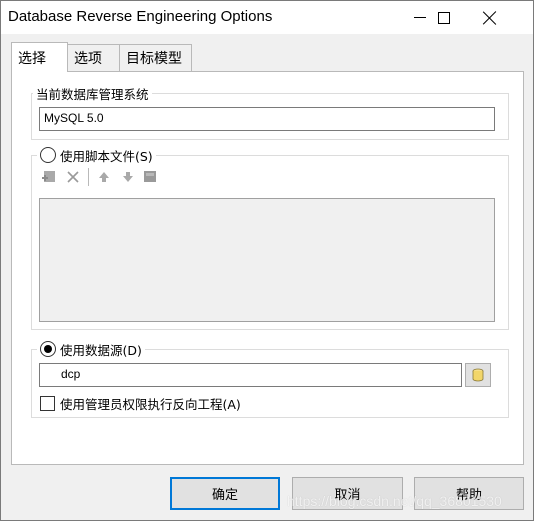 This screenshot has width=534, height=521. What do you see at coordinates (49, 177) in the screenshot?
I see `add-file-icon` at bounding box center [49, 177].